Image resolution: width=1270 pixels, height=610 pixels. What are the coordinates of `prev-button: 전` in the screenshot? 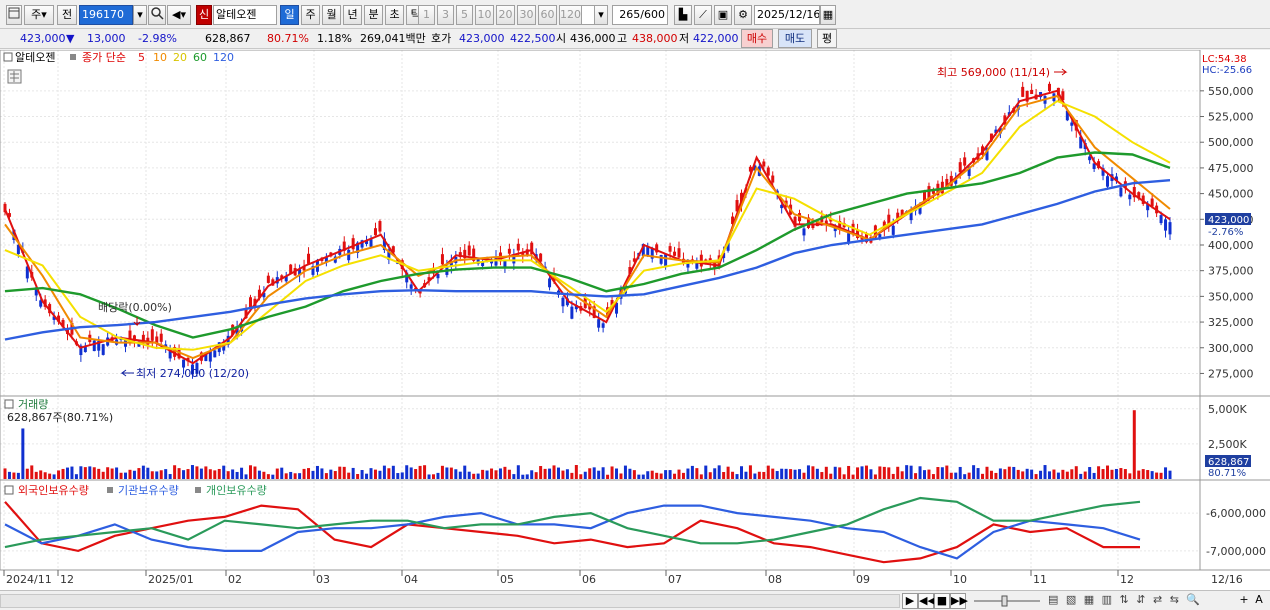 It's located at (67, 15).